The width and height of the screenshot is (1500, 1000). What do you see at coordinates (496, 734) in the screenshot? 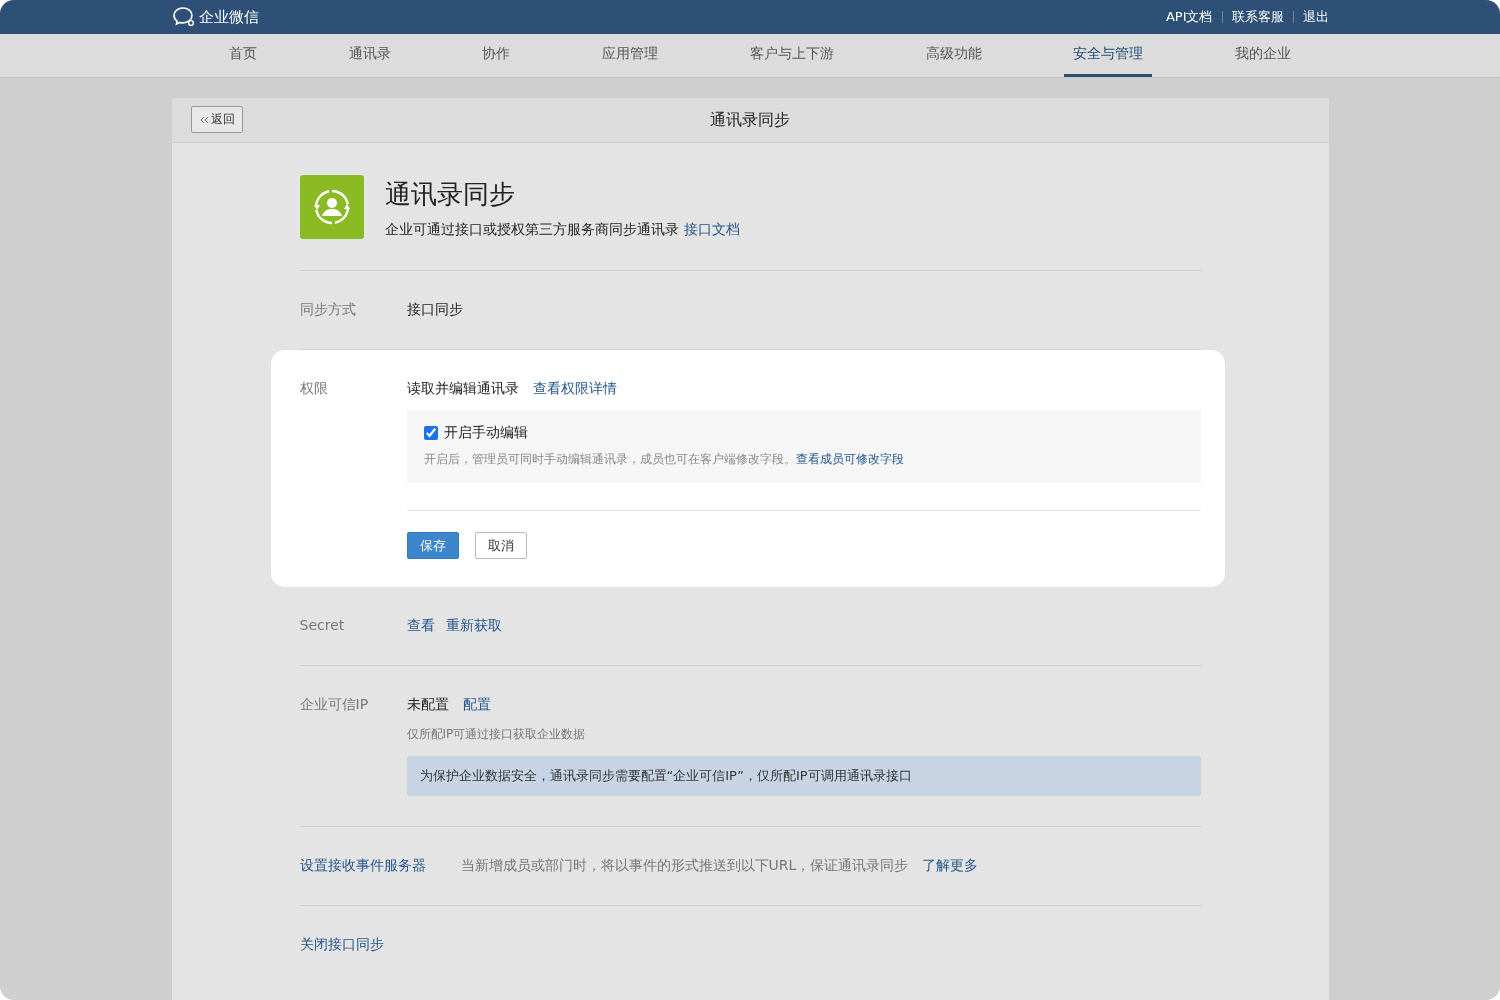
I see `hint-text: 仅所配IP可通过接口获取企业数据` at bounding box center [496, 734].